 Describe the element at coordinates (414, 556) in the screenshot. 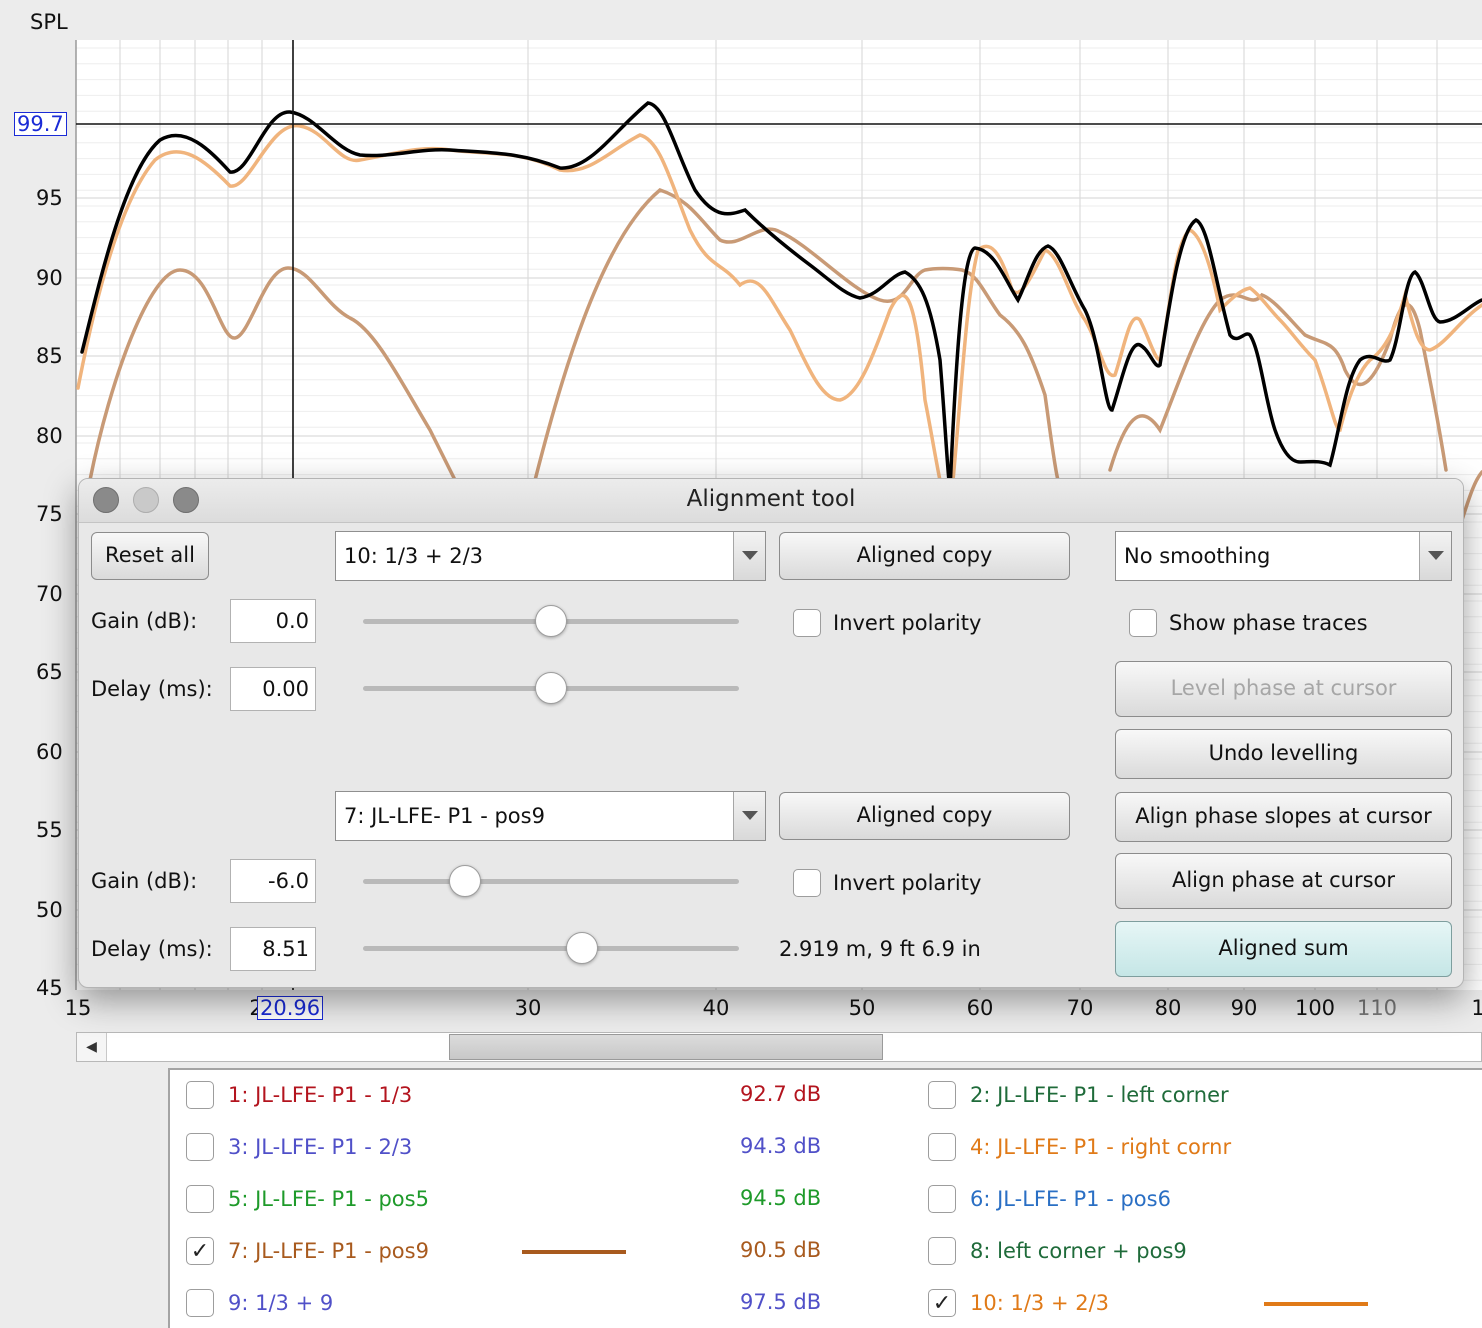

I see `trace1-select-value: 10: 1/3 + 2/3` at that location.